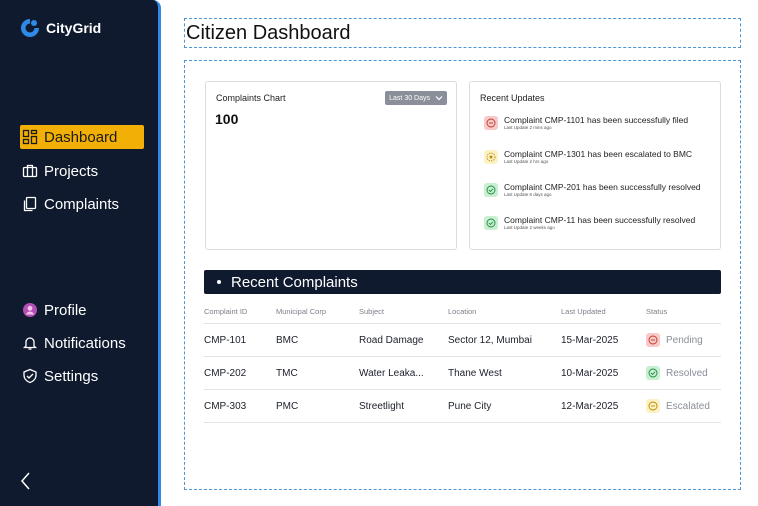 The width and height of the screenshot is (758, 506). I want to click on chevron-down-icon, so click(439, 98).